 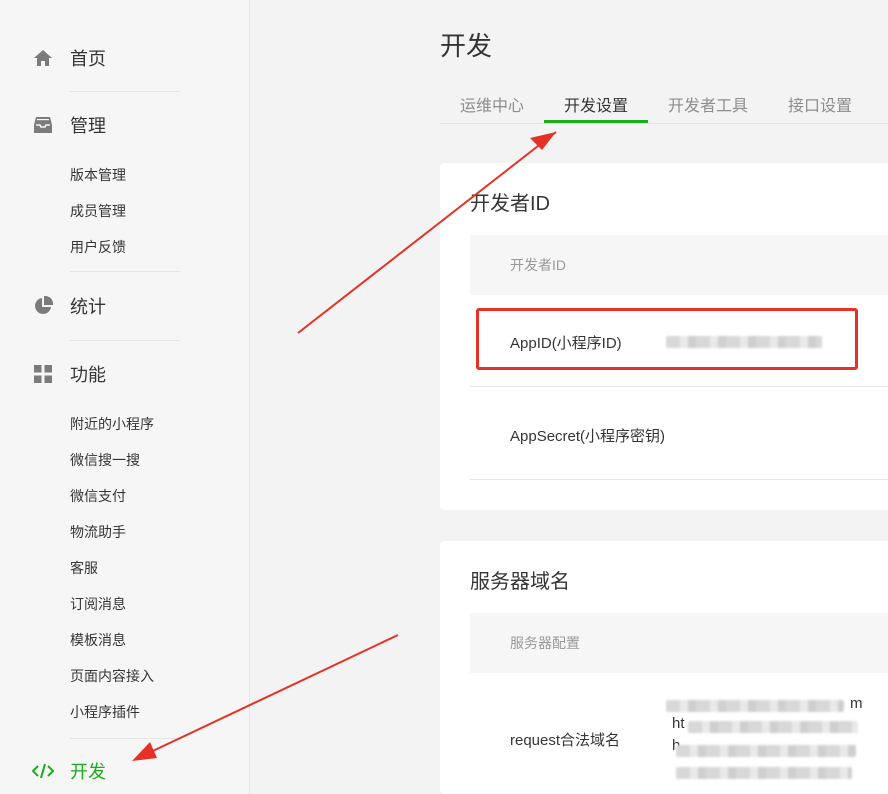 I want to click on pie-chart-icon, so click(x=43, y=306).